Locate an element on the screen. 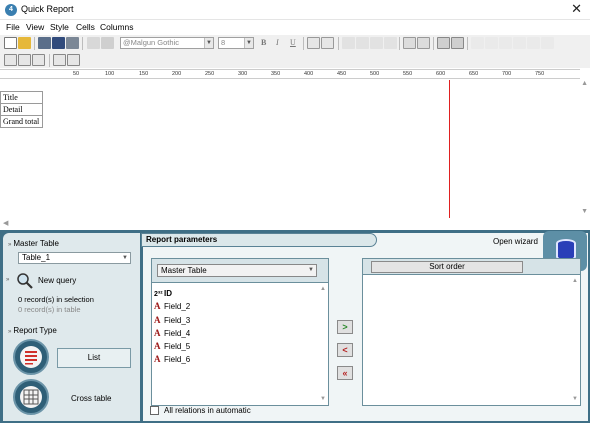 The width and height of the screenshot is (590, 423). master-table-select: Table_1 ▼ is located at coordinates (74, 258).